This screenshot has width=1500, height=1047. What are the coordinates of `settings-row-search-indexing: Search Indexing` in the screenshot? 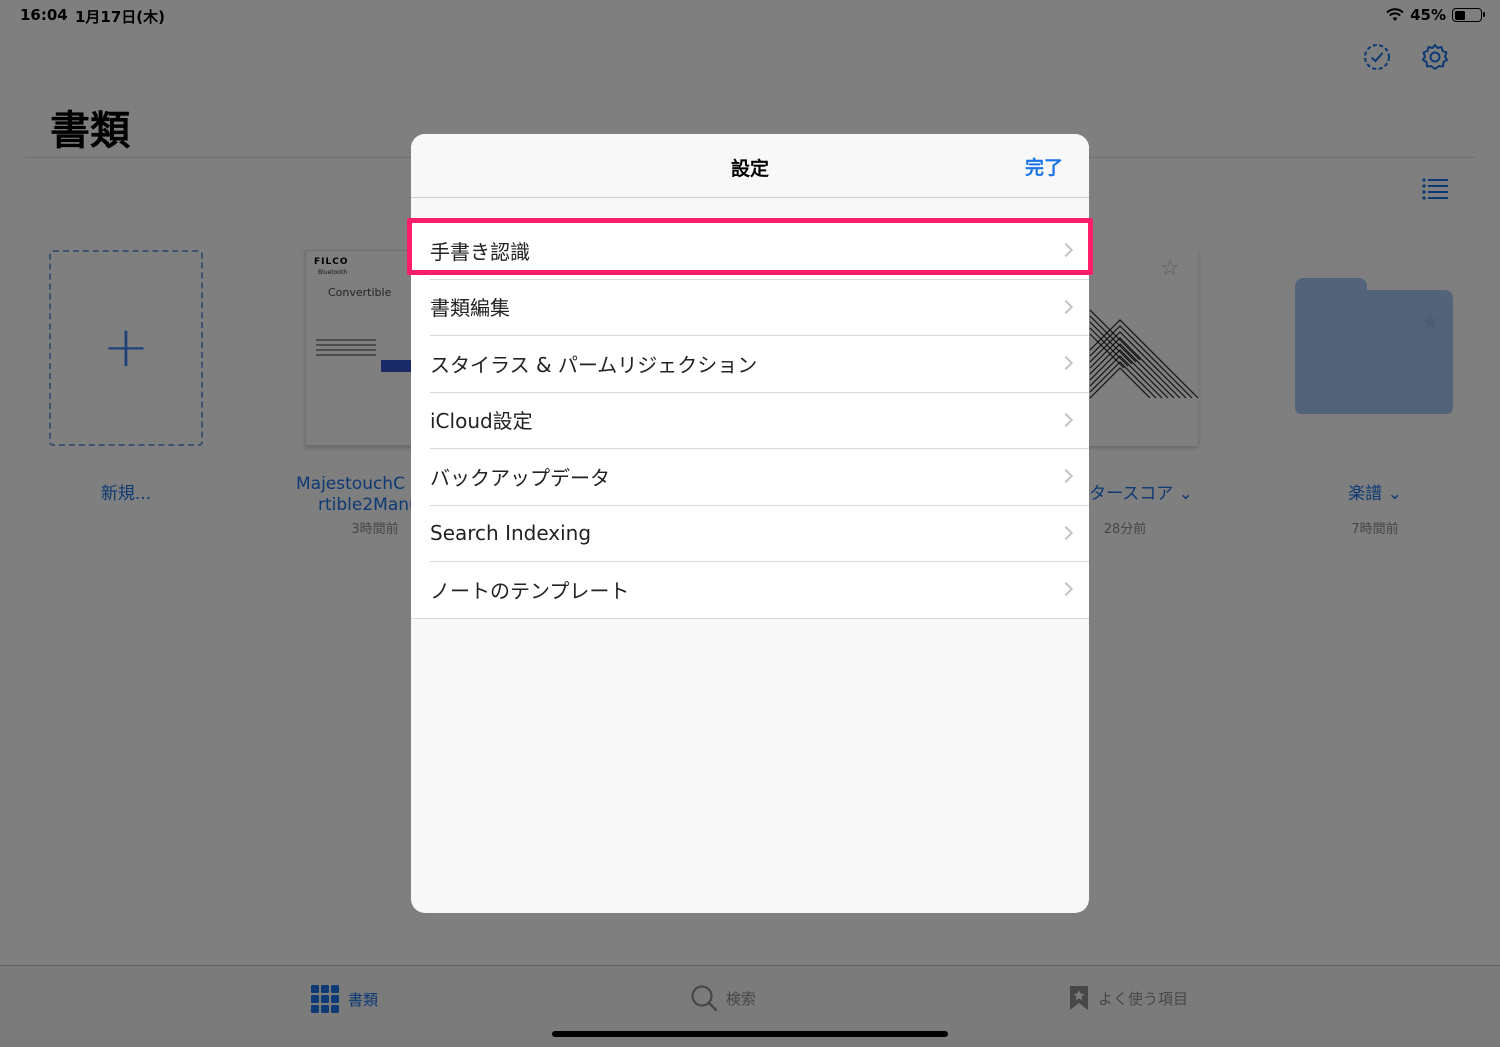 It's located at (750, 533).